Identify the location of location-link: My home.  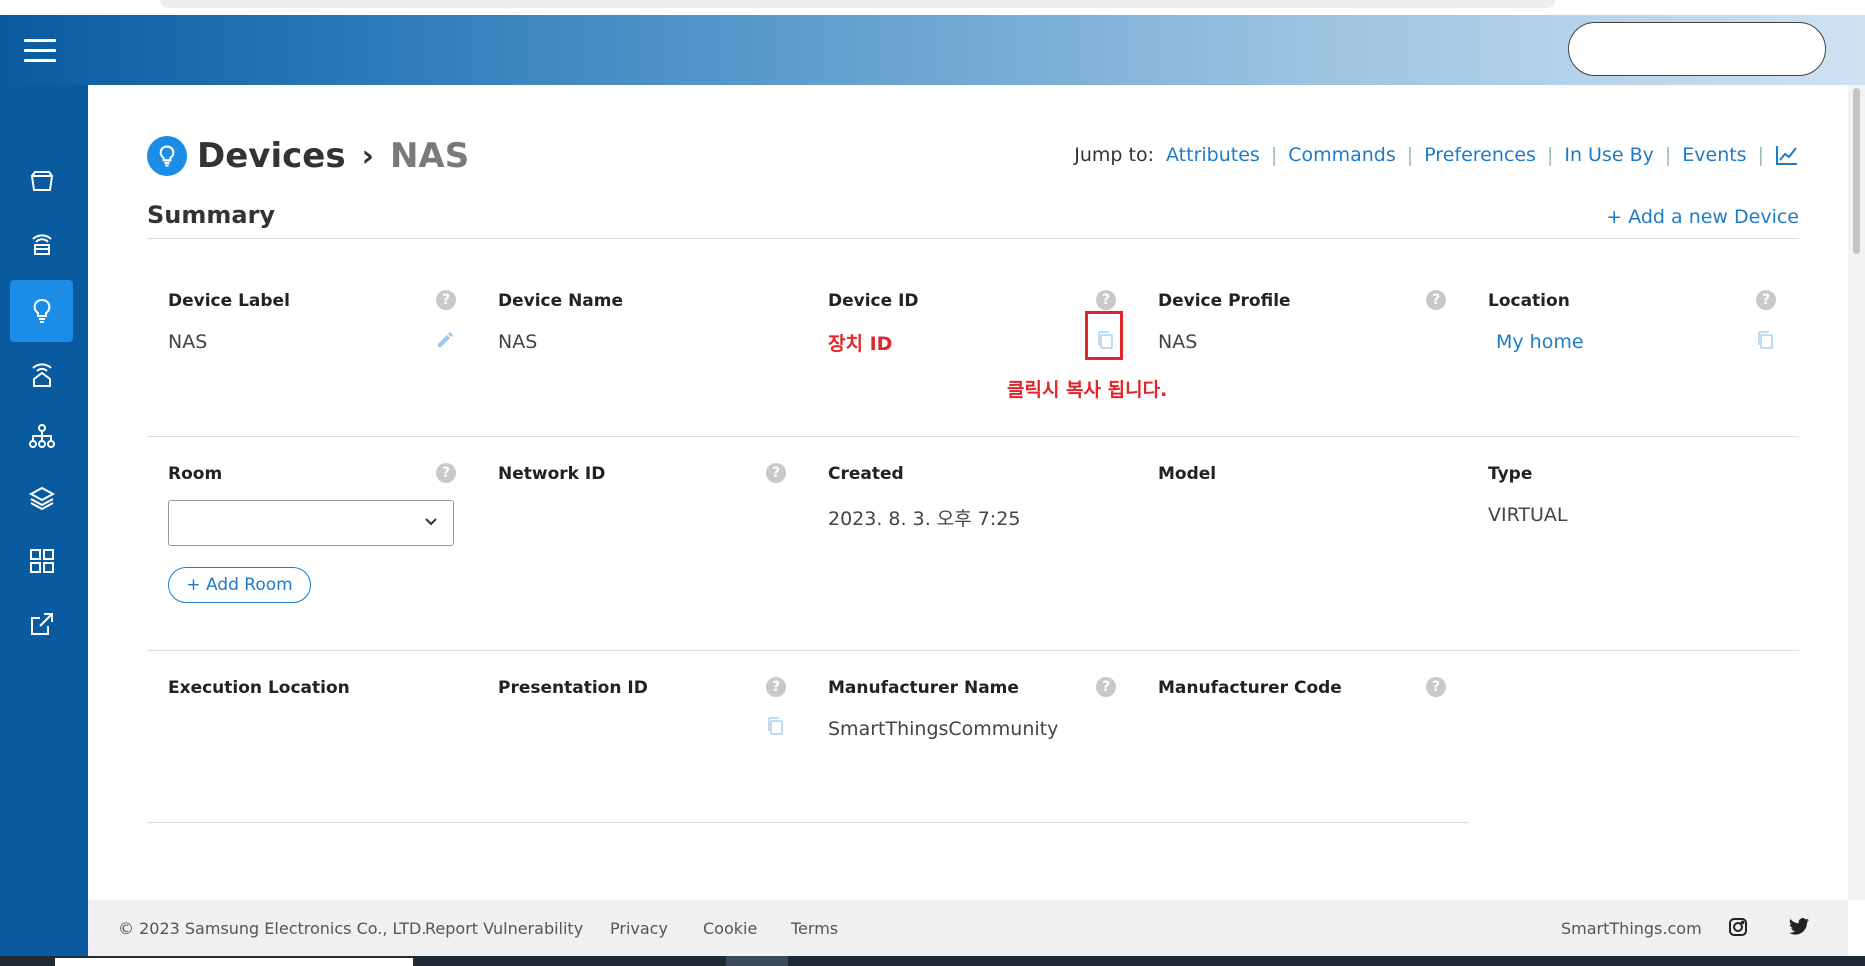
(1540, 342).